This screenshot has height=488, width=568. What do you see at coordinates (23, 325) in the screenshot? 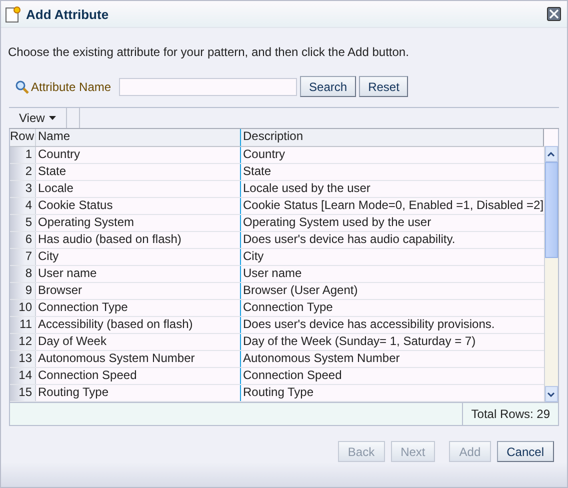
I see `row-number: 11` at bounding box center [23, 325].